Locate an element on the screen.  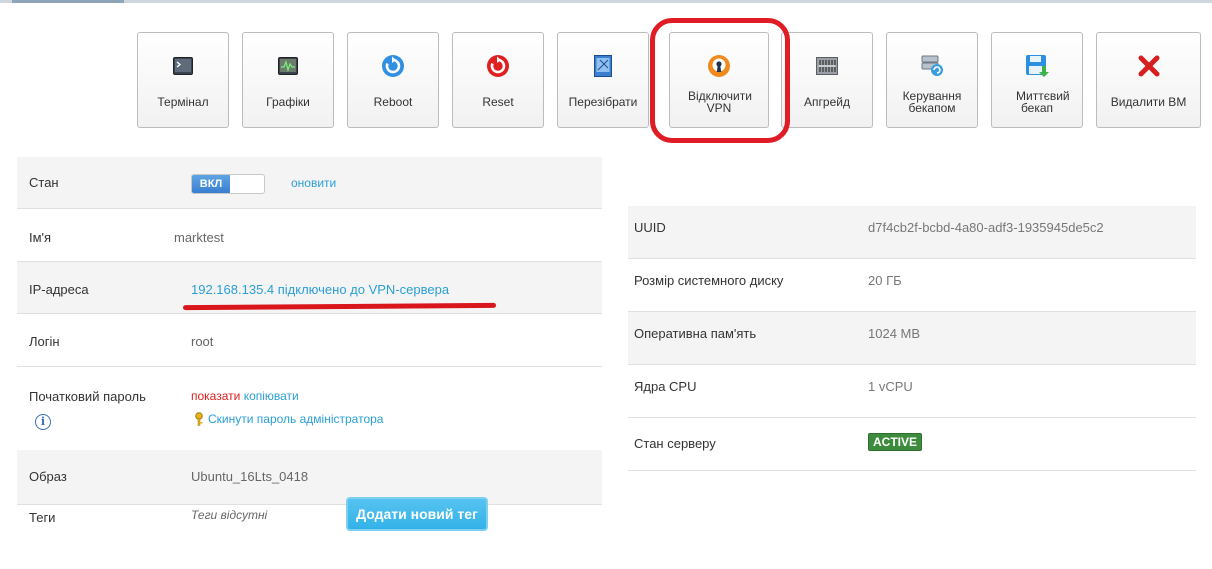
delete-icon is located at coordinates (1149, 66).